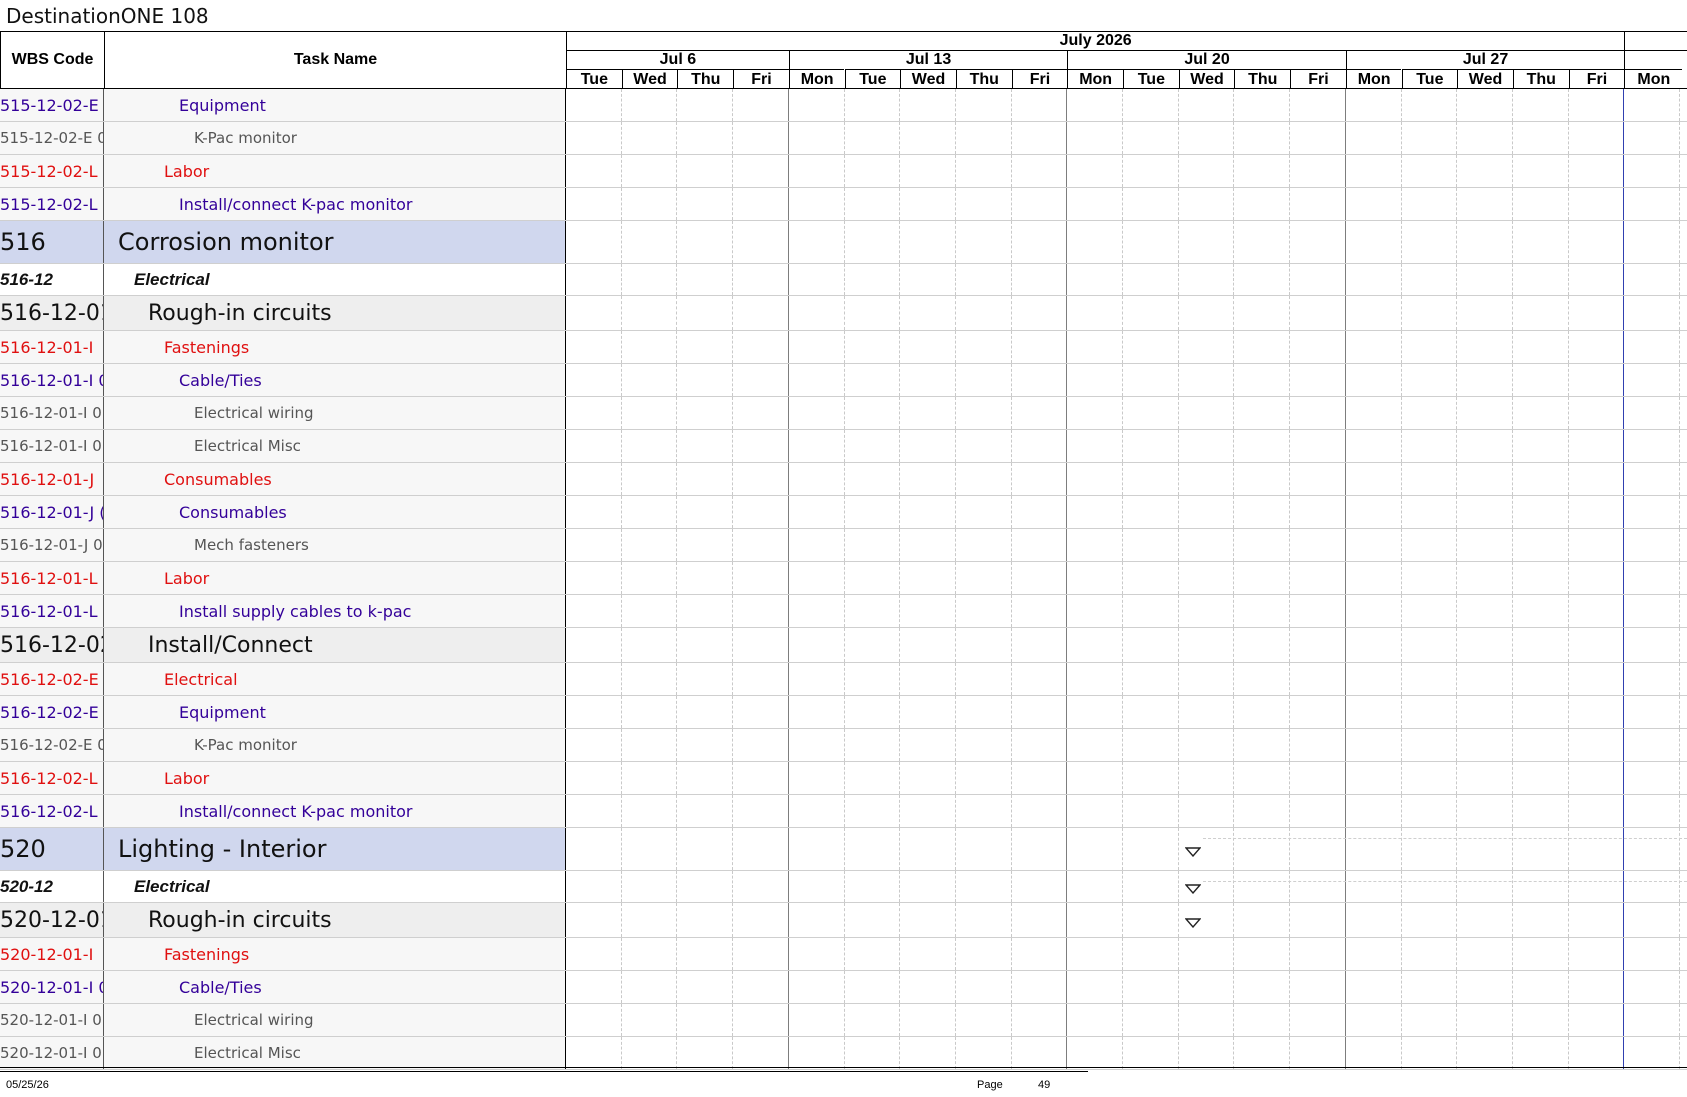  Describe the element at coordinates (843, 171) in the screenshot. I see `gantt-row: 515-12-02-L Labor` at that location.